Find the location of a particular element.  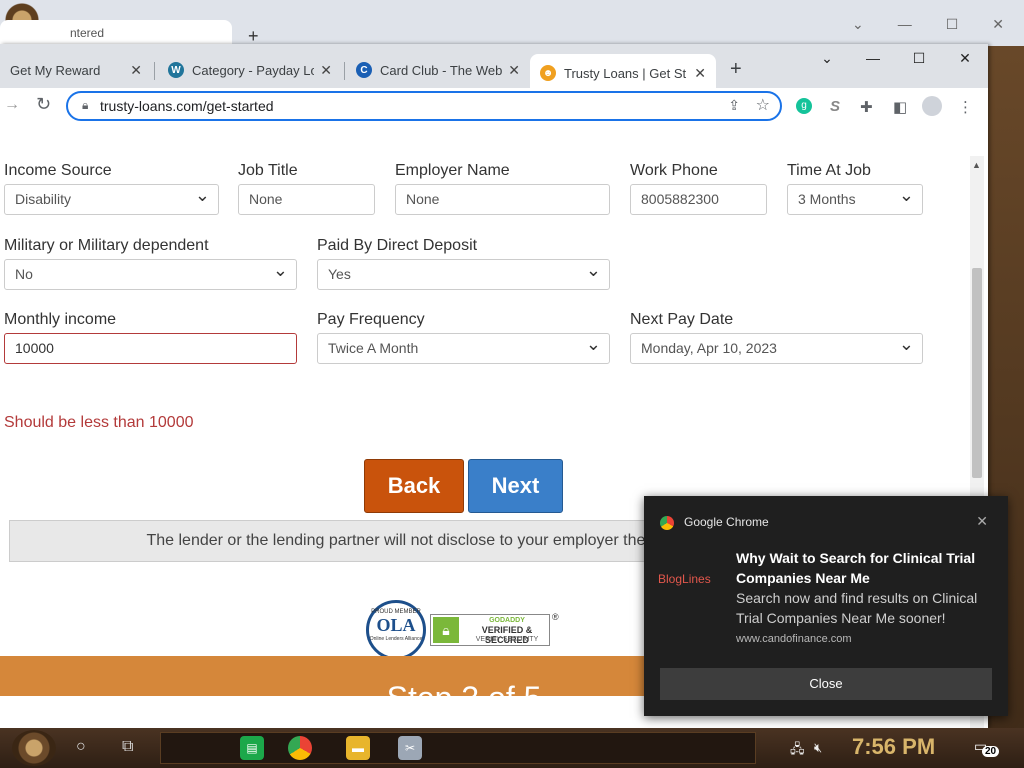

volume-muted-icon: 🔇︎ is located at coordinates (818, 748).